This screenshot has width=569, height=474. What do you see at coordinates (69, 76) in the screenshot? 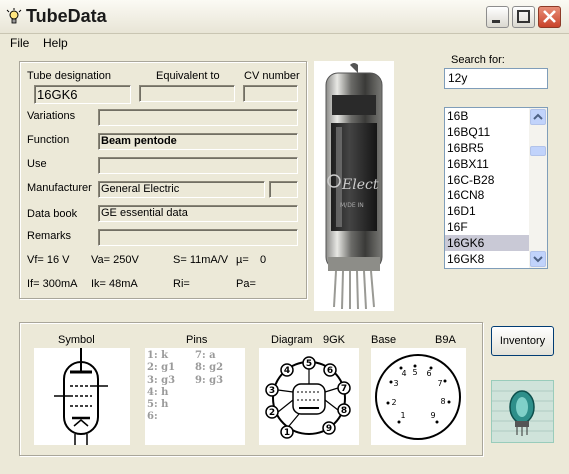
I see `tube-designation-label: Tube designation` at bounding box center [69, 76].